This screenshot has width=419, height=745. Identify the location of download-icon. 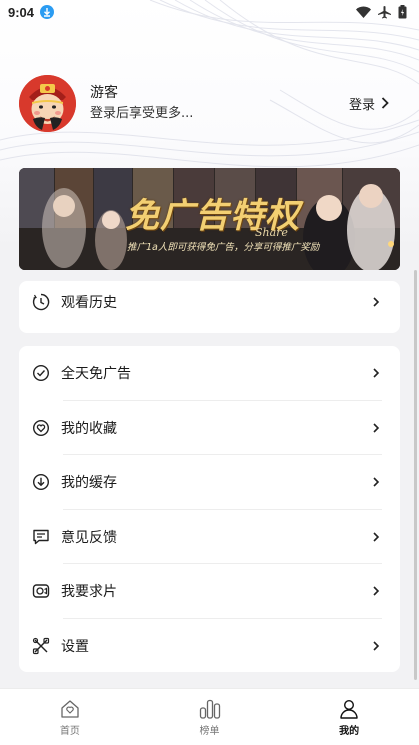
(41, 482).